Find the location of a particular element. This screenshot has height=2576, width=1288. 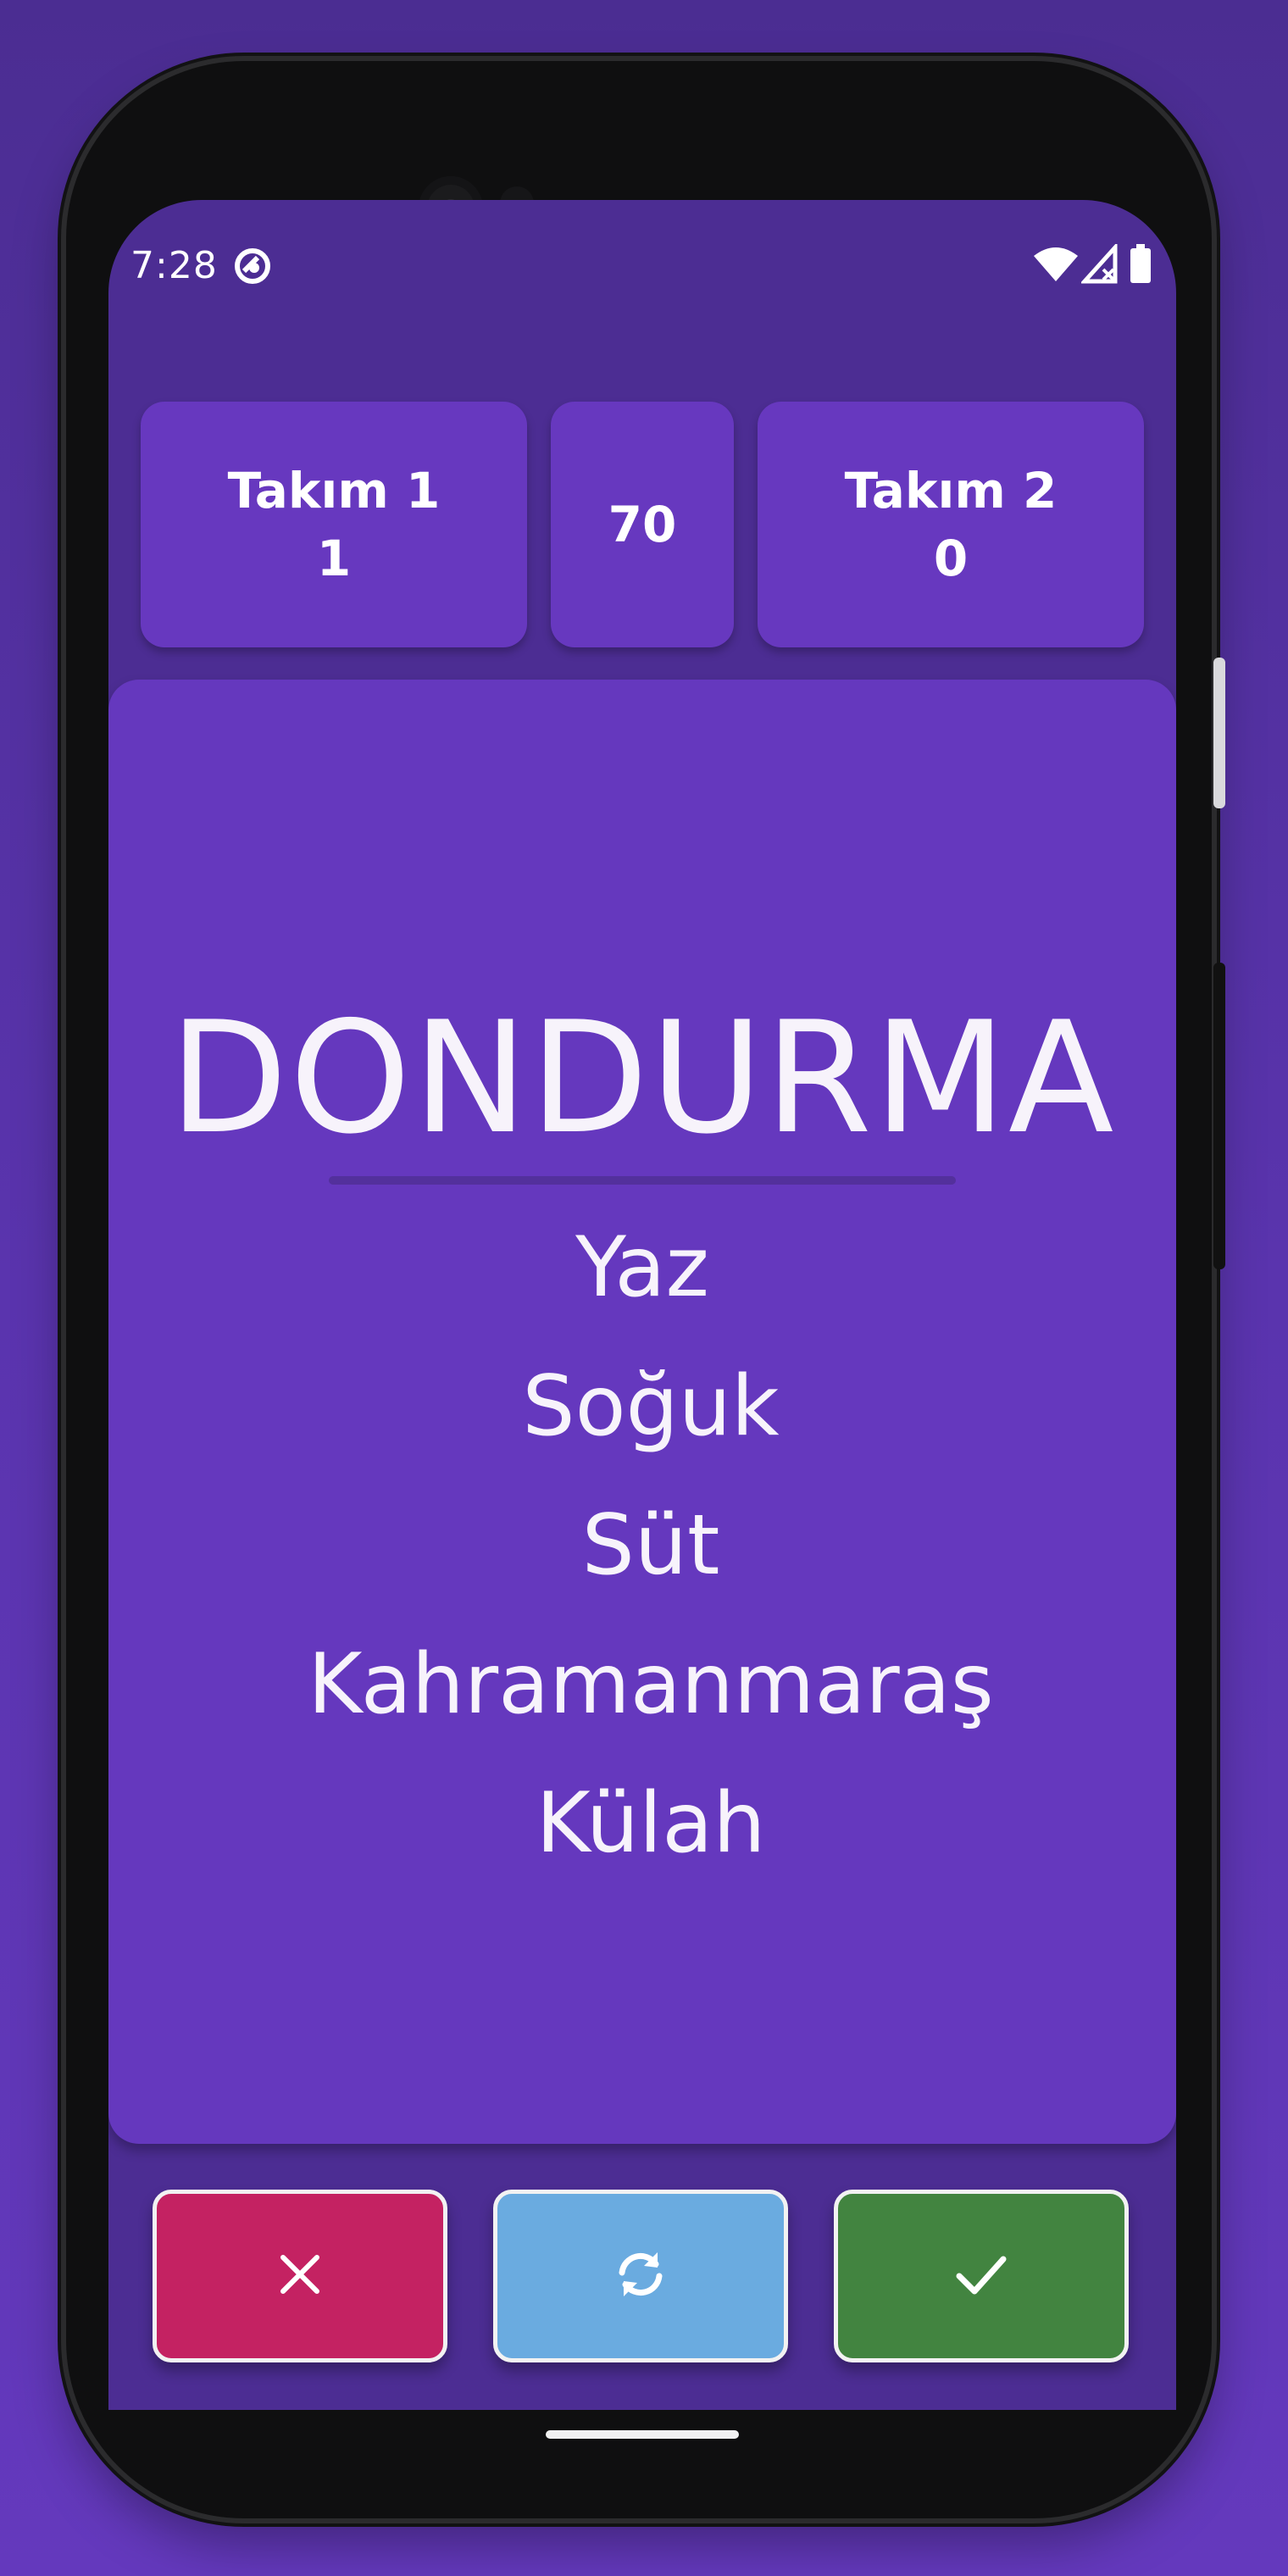

wrong-button is located at coordinates (300, 2276).